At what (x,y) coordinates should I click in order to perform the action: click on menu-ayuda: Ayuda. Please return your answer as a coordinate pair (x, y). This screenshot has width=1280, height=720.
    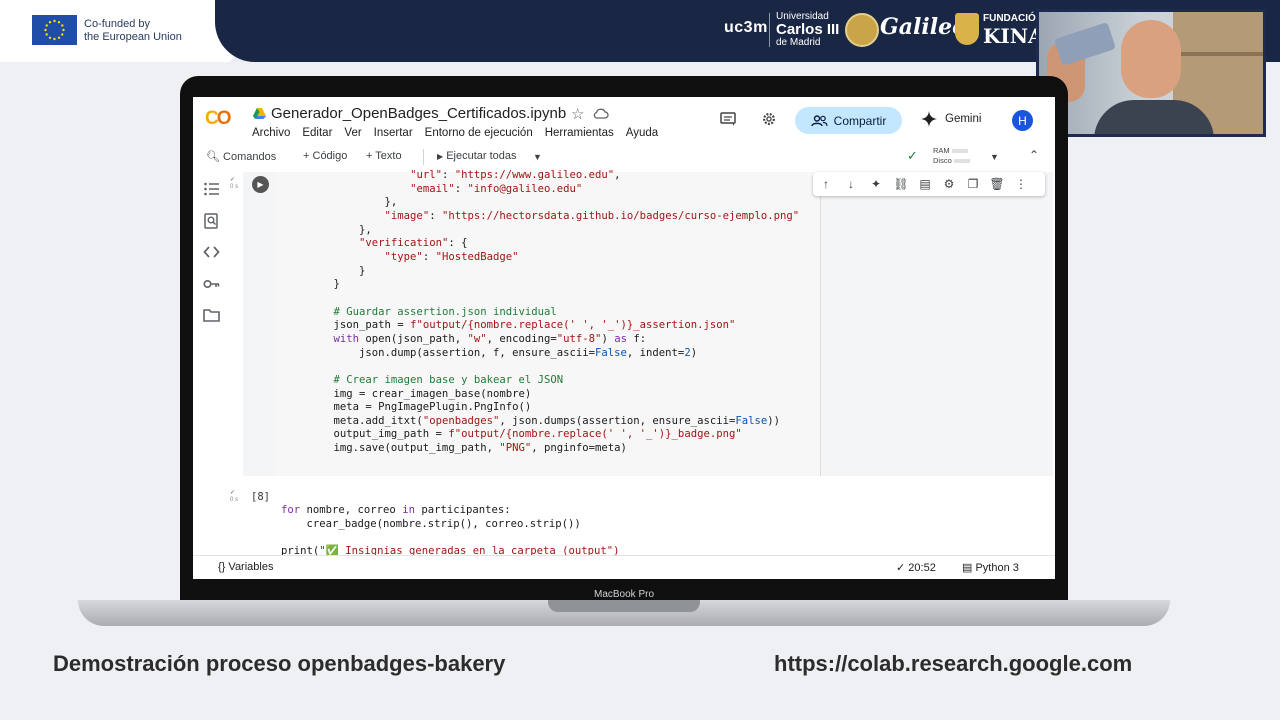
    Looking at the image, I should click on (642, 133).